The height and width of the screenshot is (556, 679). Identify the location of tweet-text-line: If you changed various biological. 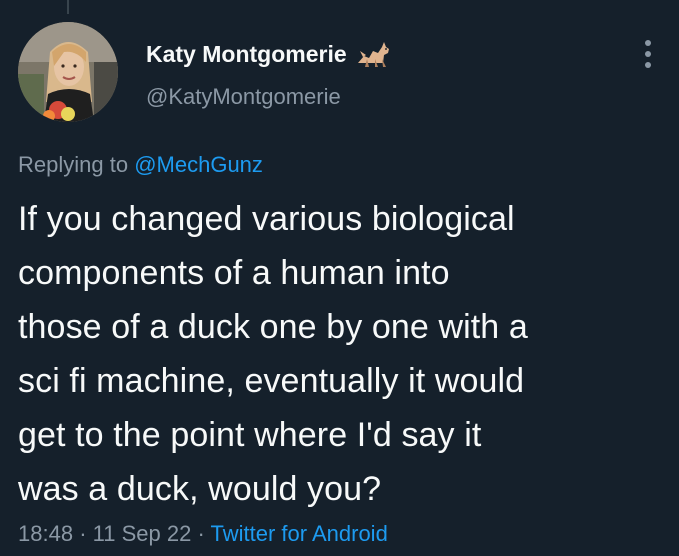
(266, 219).